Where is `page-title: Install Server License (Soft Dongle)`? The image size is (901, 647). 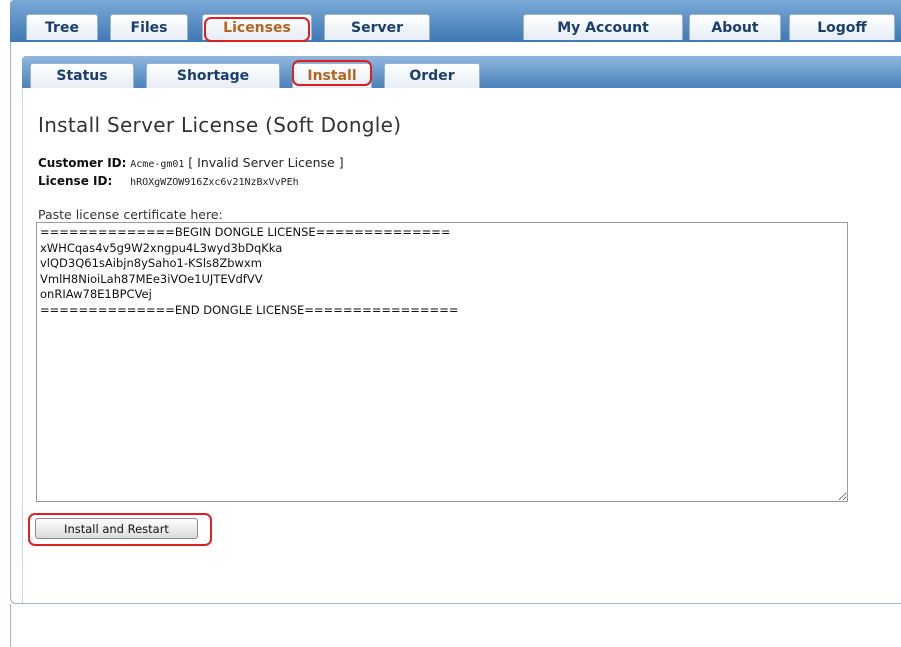
page-title: Install Server License (Soft Dongle) is located at coordinates (220, 125).